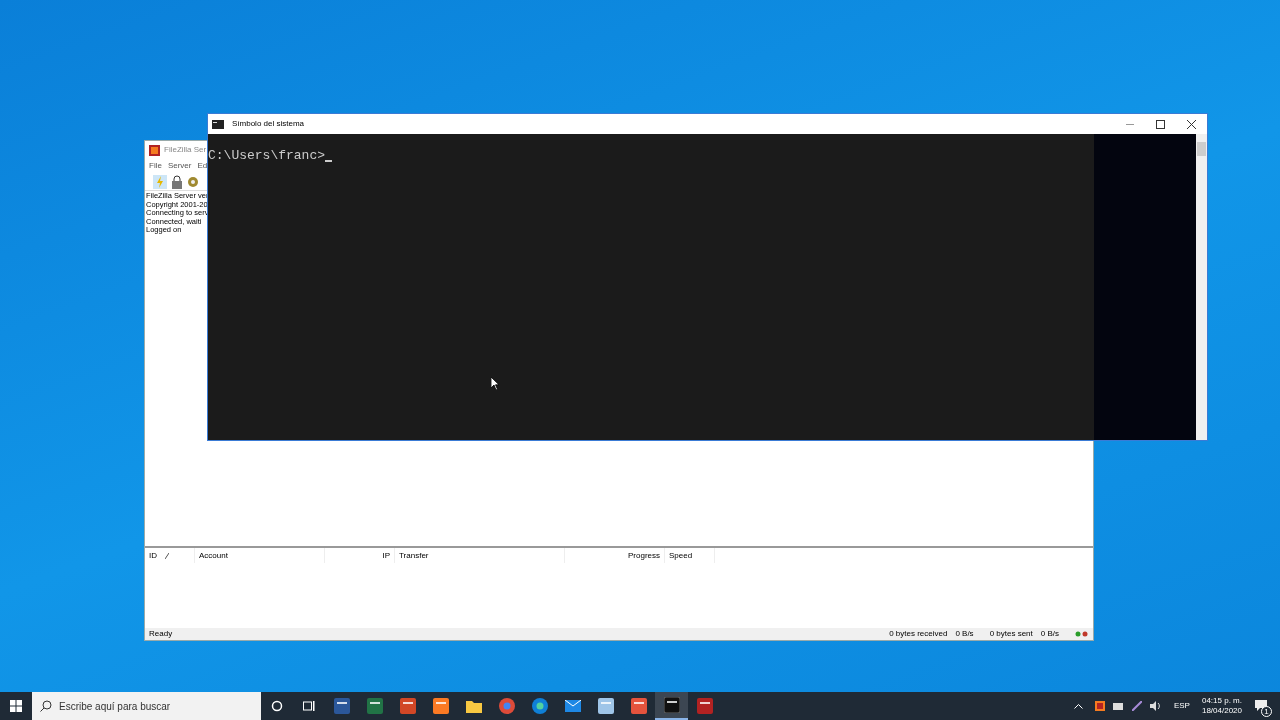 The height and width of the screenshot is (720, 1280). What do you see at coordinates (1118, 706) in the screenshot?
I see `battery-icon` at bounding box center [1118, 706].